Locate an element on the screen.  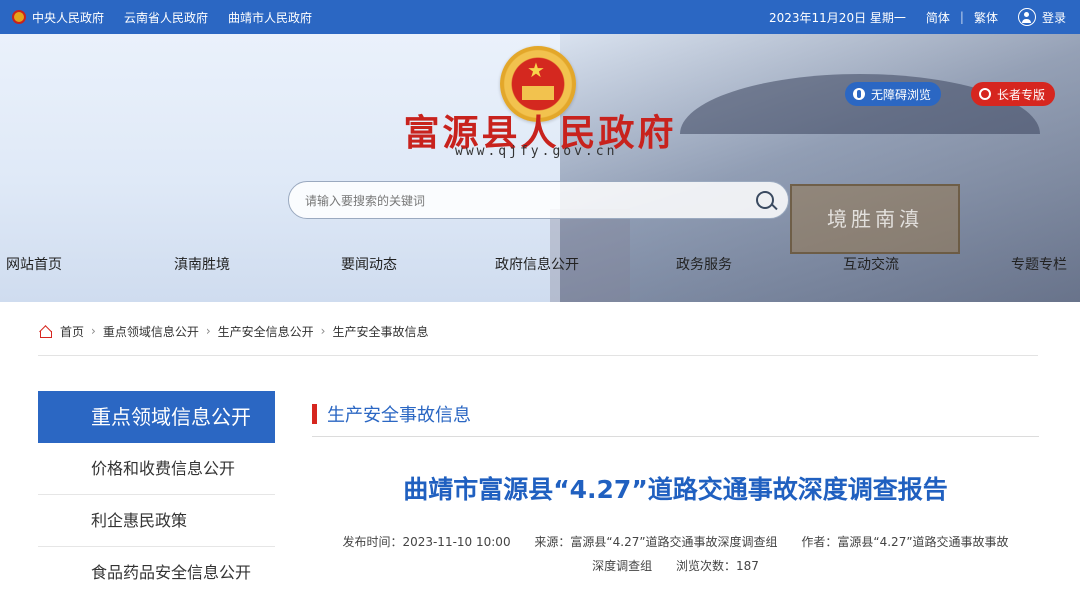
search-input is located at coordinates (515, 201).